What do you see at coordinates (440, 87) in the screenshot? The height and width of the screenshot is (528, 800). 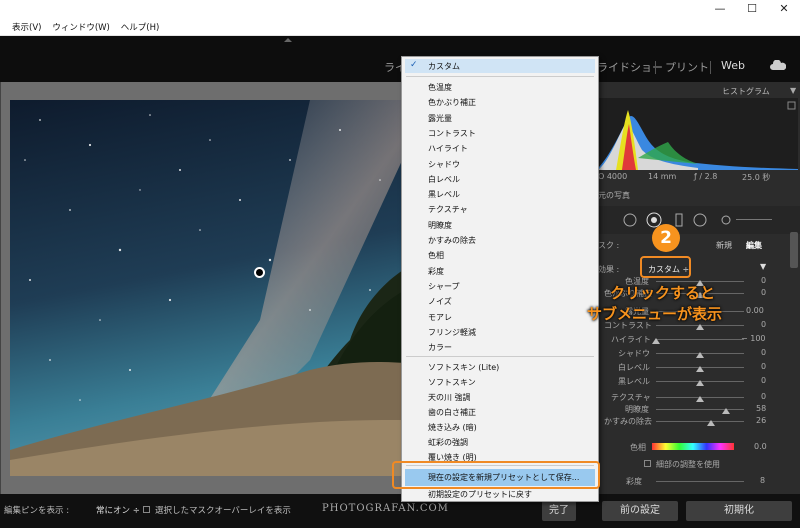 I see `menu-item: 色温度` at bounding box center [440, 87].